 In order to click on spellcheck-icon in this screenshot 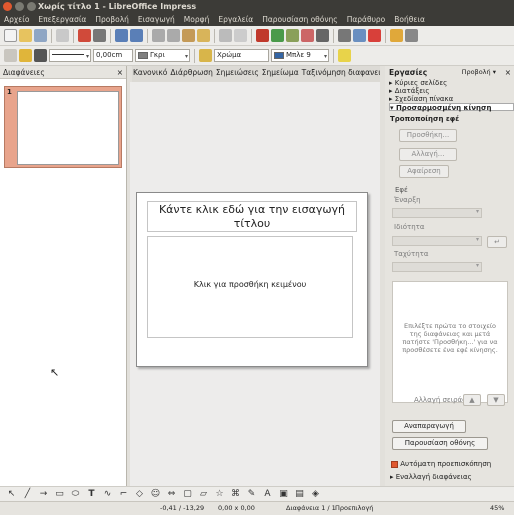, I will do `click(121, 35)`.